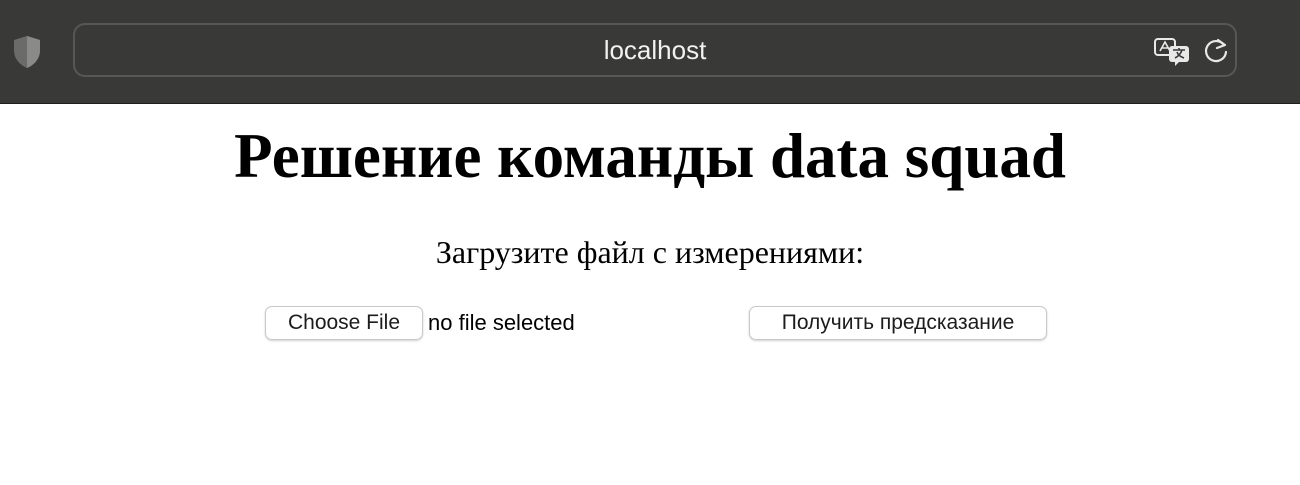 Image resolution: width=1300 pixels, height=485 pixels. Describe the element at coordinates (27, 52) in the screenshot. I see `shield-icon` at that location.